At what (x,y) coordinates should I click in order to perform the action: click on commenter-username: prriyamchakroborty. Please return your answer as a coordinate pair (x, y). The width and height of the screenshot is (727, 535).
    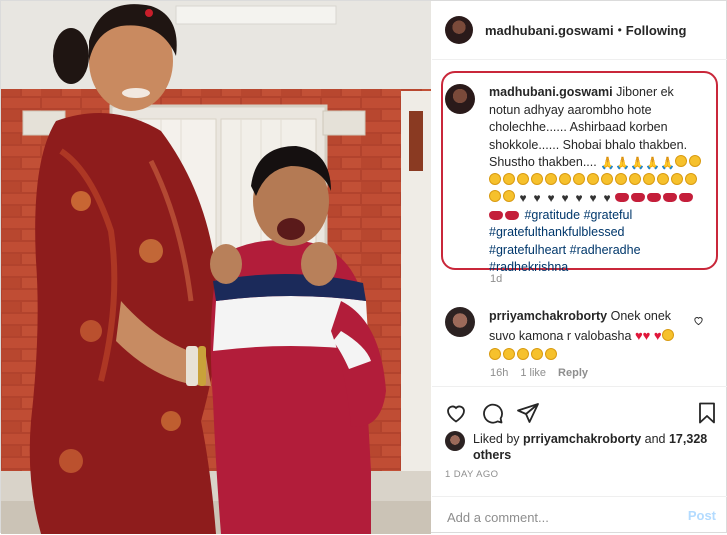
    Looking at the image, I should click on (548, 316).